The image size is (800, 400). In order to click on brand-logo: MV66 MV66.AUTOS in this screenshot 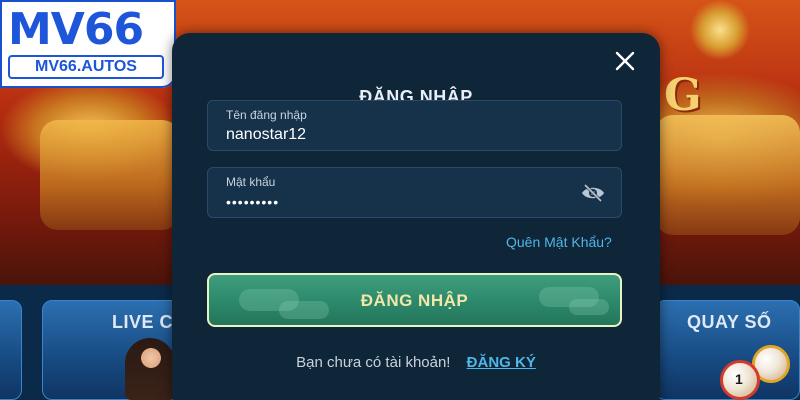, I will do `click(88, 44)`.